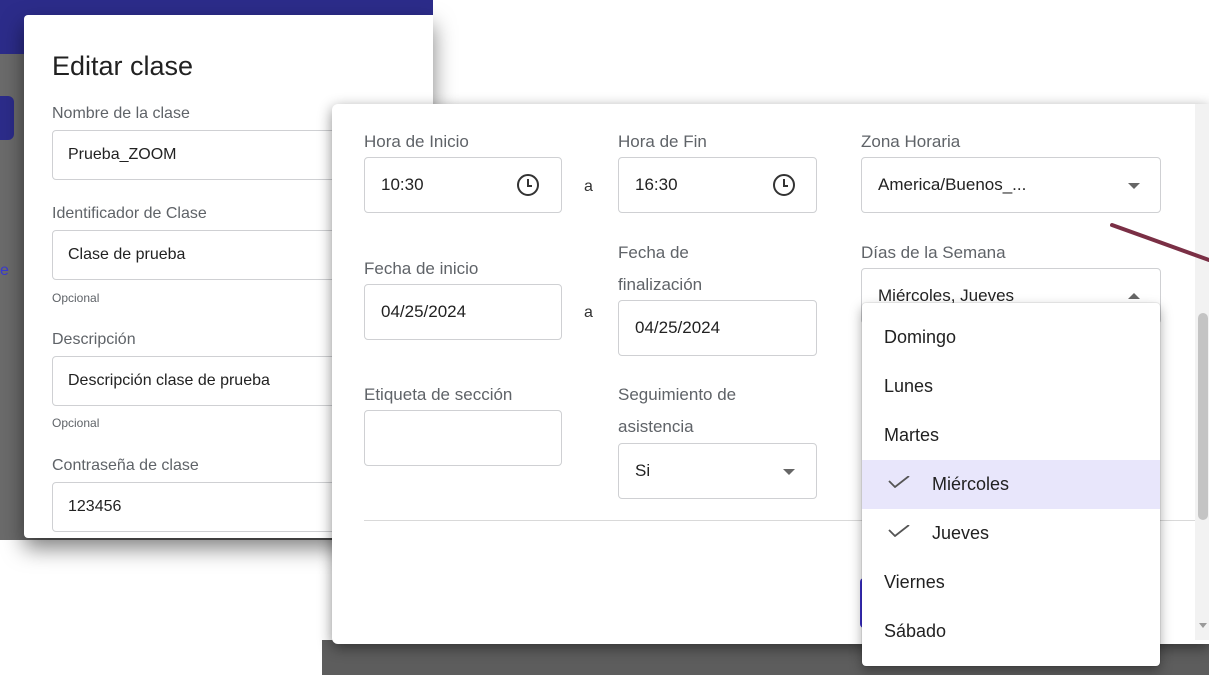 This screenshot has height=675, width=1209. What do you see at coordinates (438, 394) in the screenshot?
I see `section-label: Etiqueta de sección` at bounding box center [438, 394].